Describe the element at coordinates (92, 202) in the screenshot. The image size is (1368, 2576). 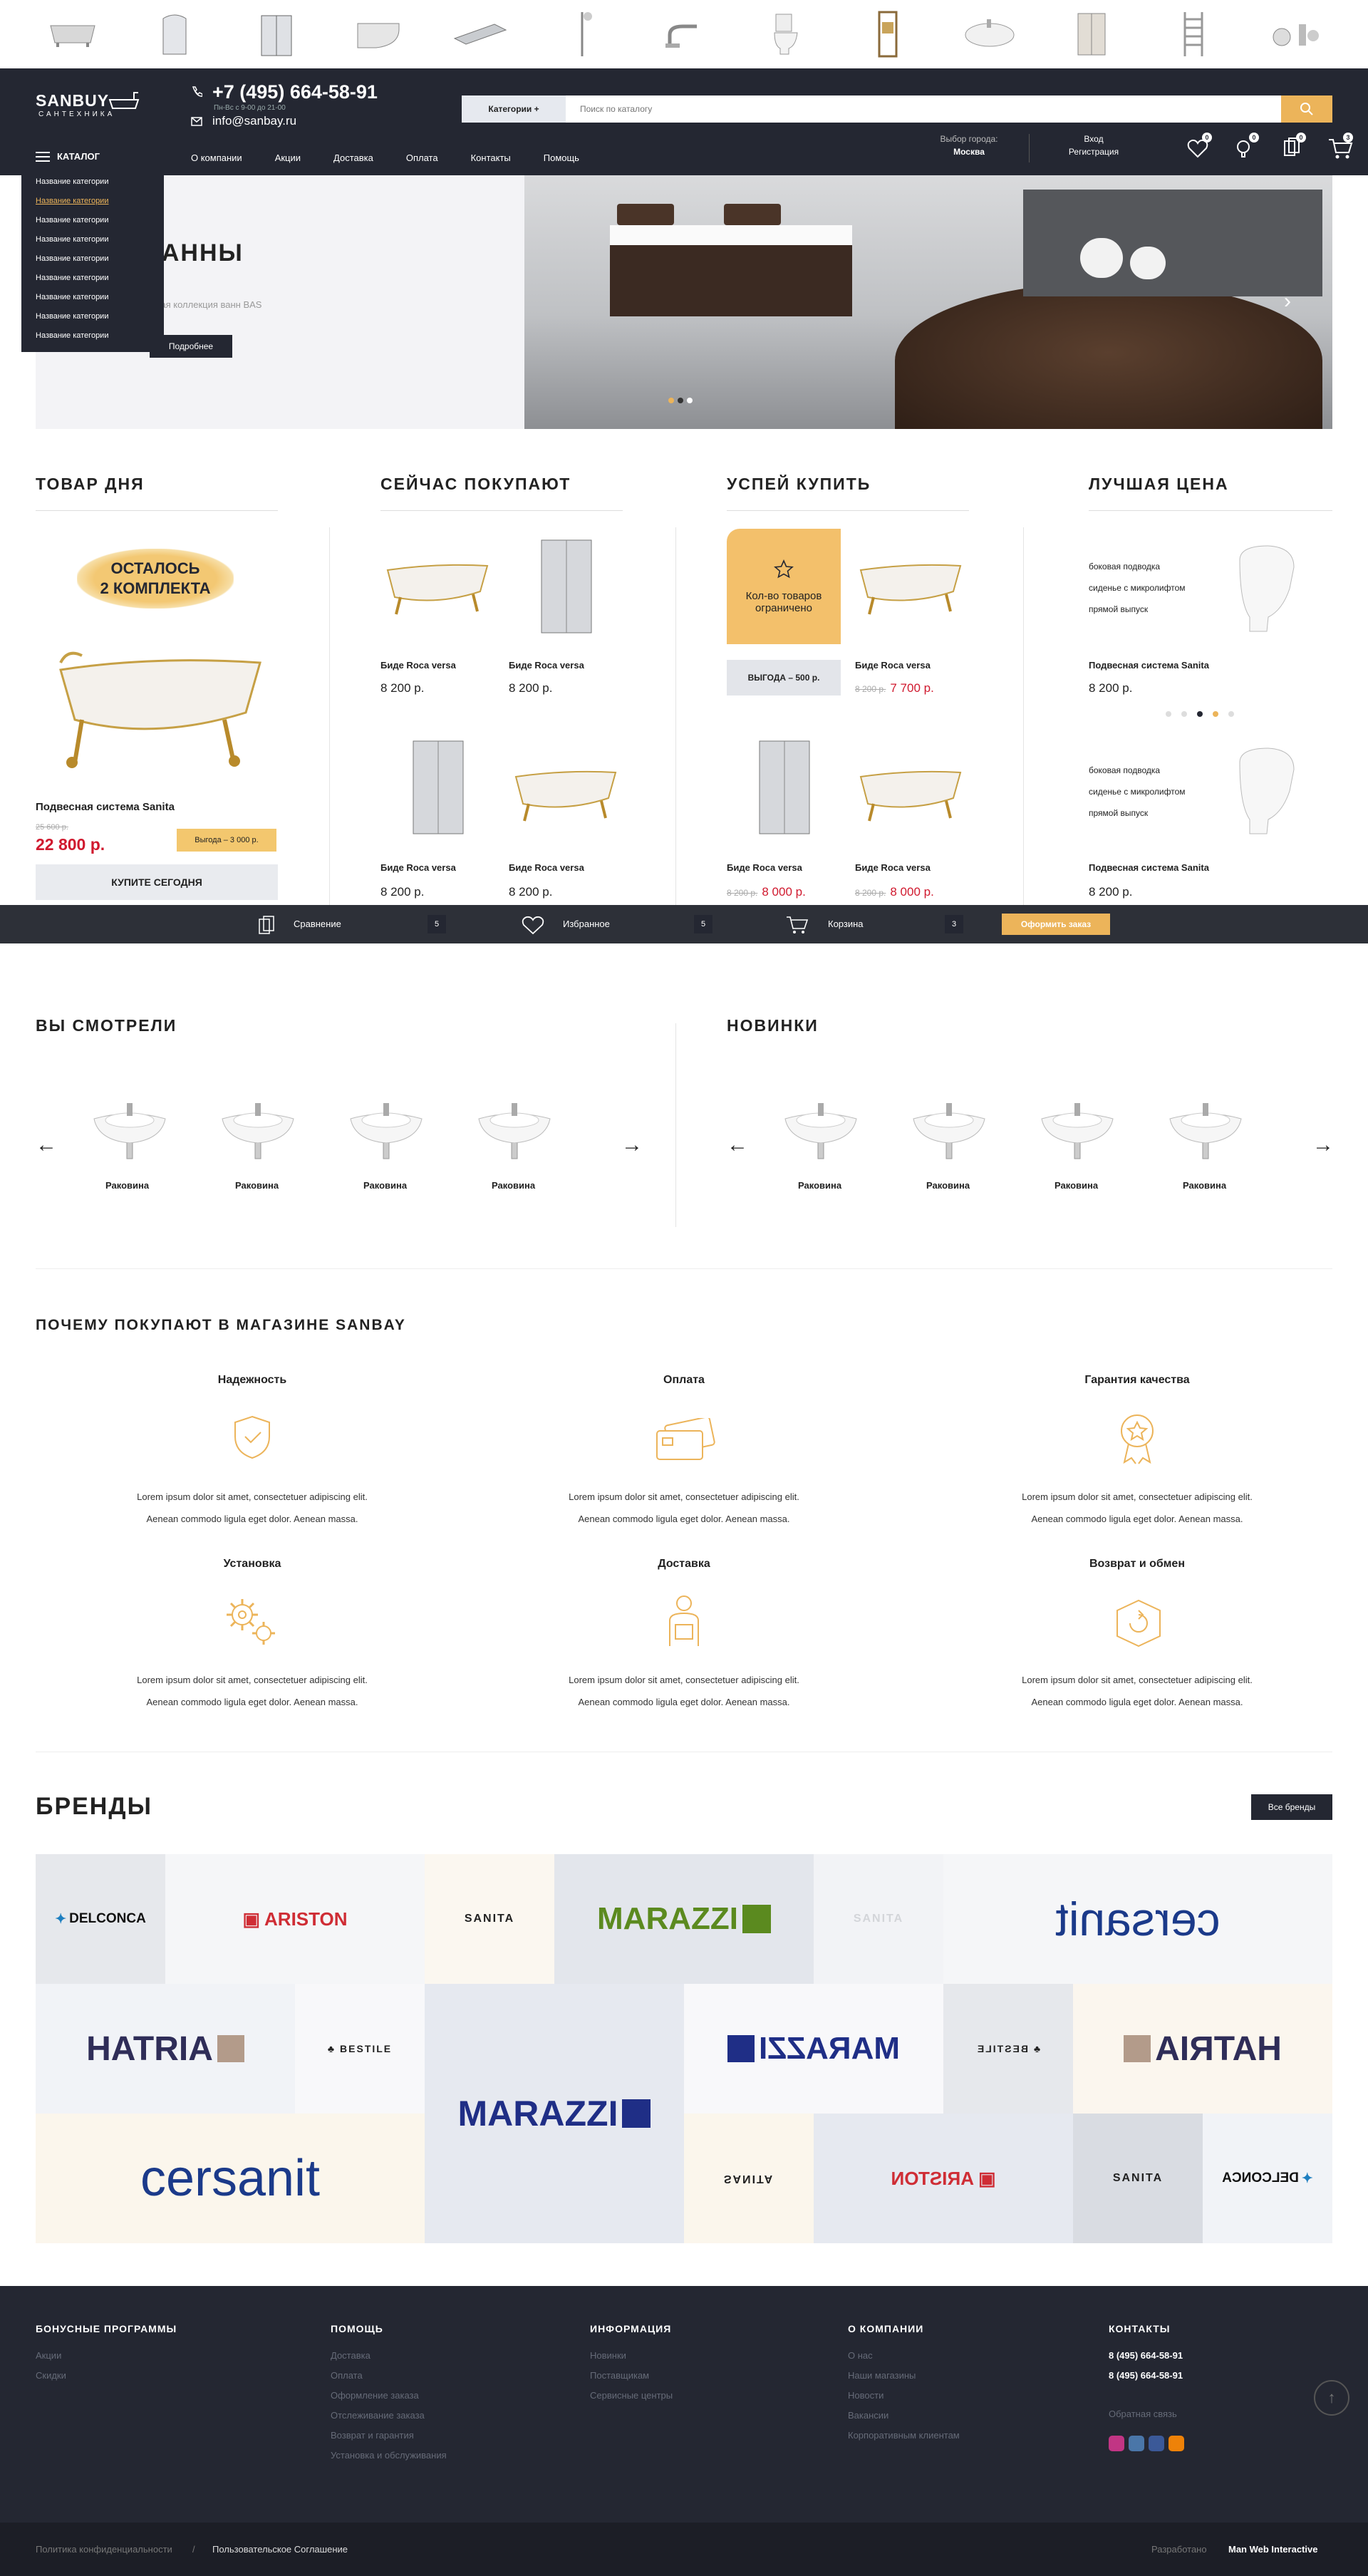
I see `dropdown-item-active: Название категории` at that location.